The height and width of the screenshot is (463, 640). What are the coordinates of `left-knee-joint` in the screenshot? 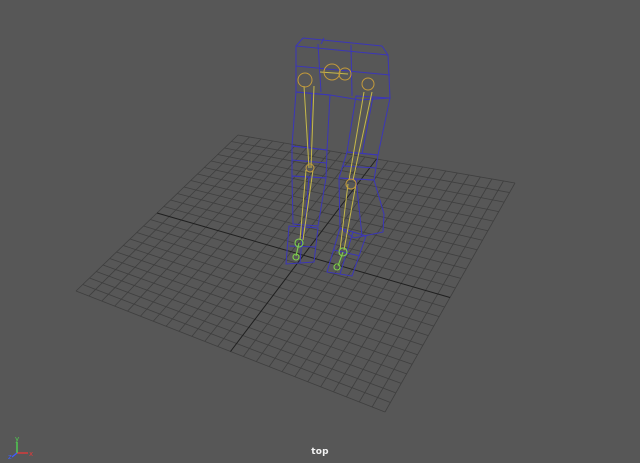 It's located at (310, 168).